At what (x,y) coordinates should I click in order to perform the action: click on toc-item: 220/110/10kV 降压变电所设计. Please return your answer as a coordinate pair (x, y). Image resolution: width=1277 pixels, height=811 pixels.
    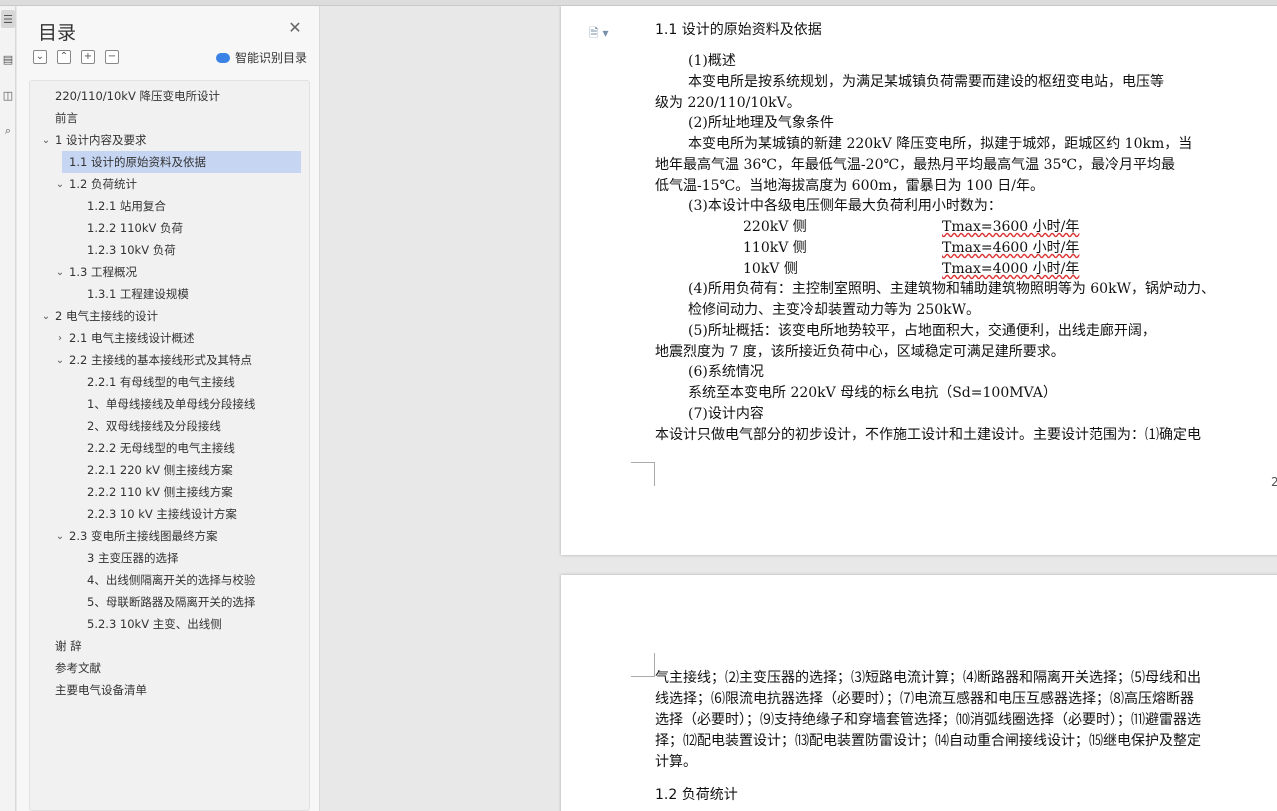
    Looking at the image, I should click on (130, 96).